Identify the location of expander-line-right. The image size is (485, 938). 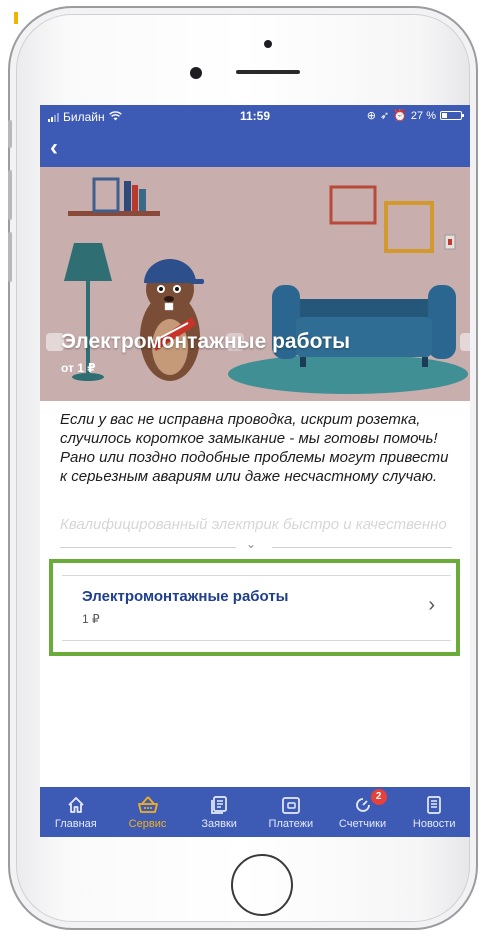
(362, 547).